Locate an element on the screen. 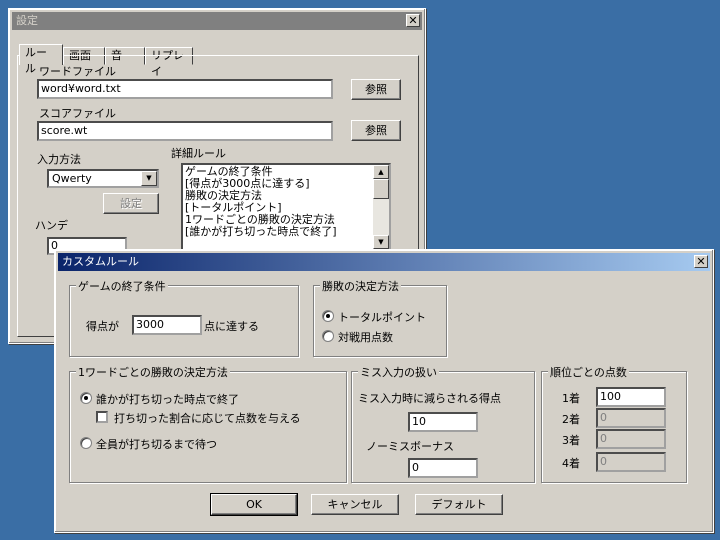 The height and width of the screenshot is (540, 720). total-point-label: トータルポイント is located at coordinates (382, 317).